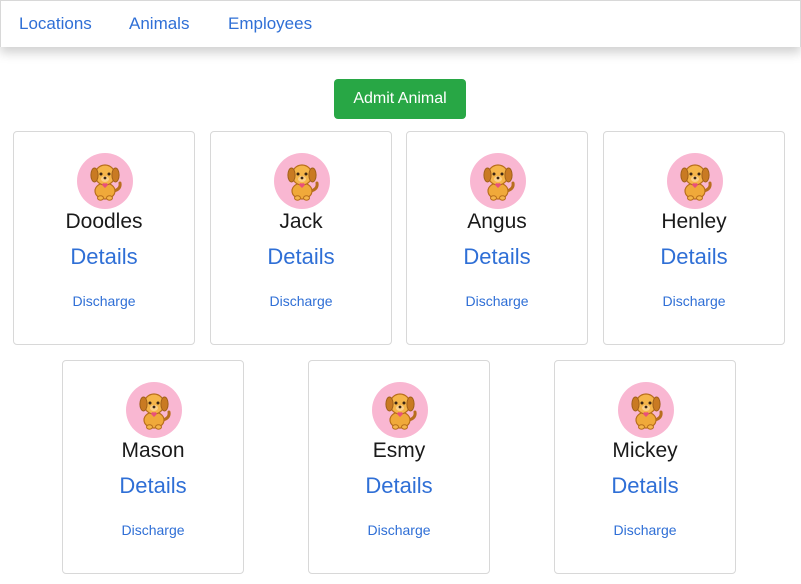 This screenshot has height=584, width=801. Describe the element at coordinates (270, 24) in the screenshot. I see `nav-link-employees: Employees` at that location.